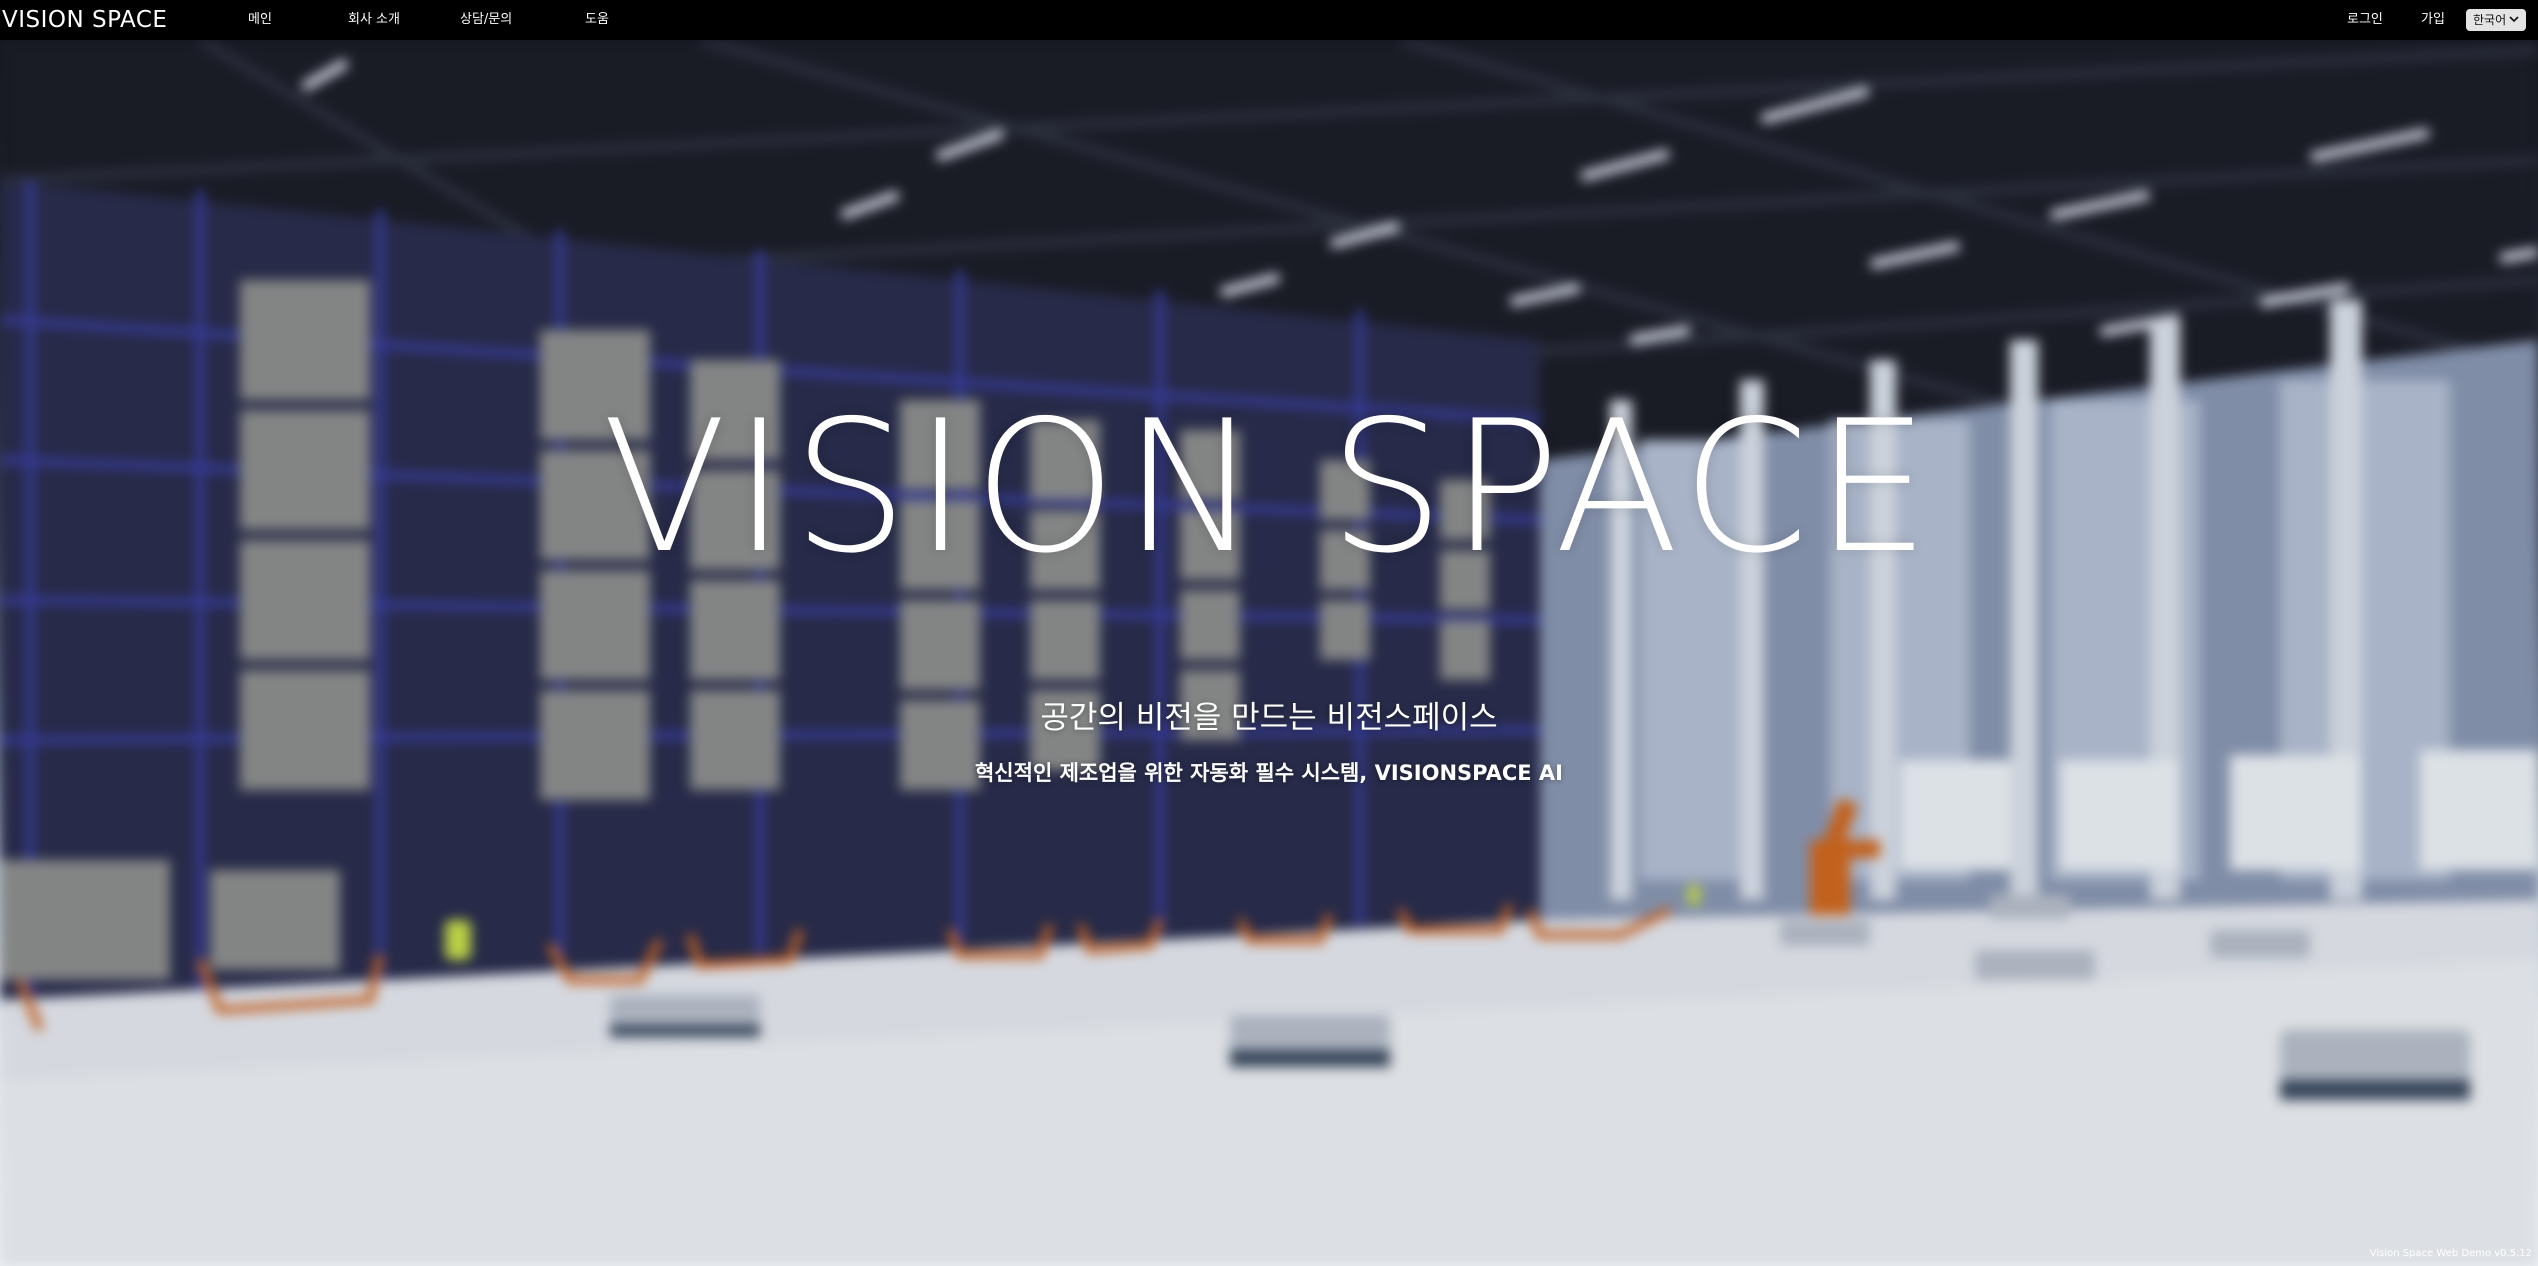  Describe the element at coordinates (260, 20) in the screenshot. I see `nav-item-main: 메인` at that location.